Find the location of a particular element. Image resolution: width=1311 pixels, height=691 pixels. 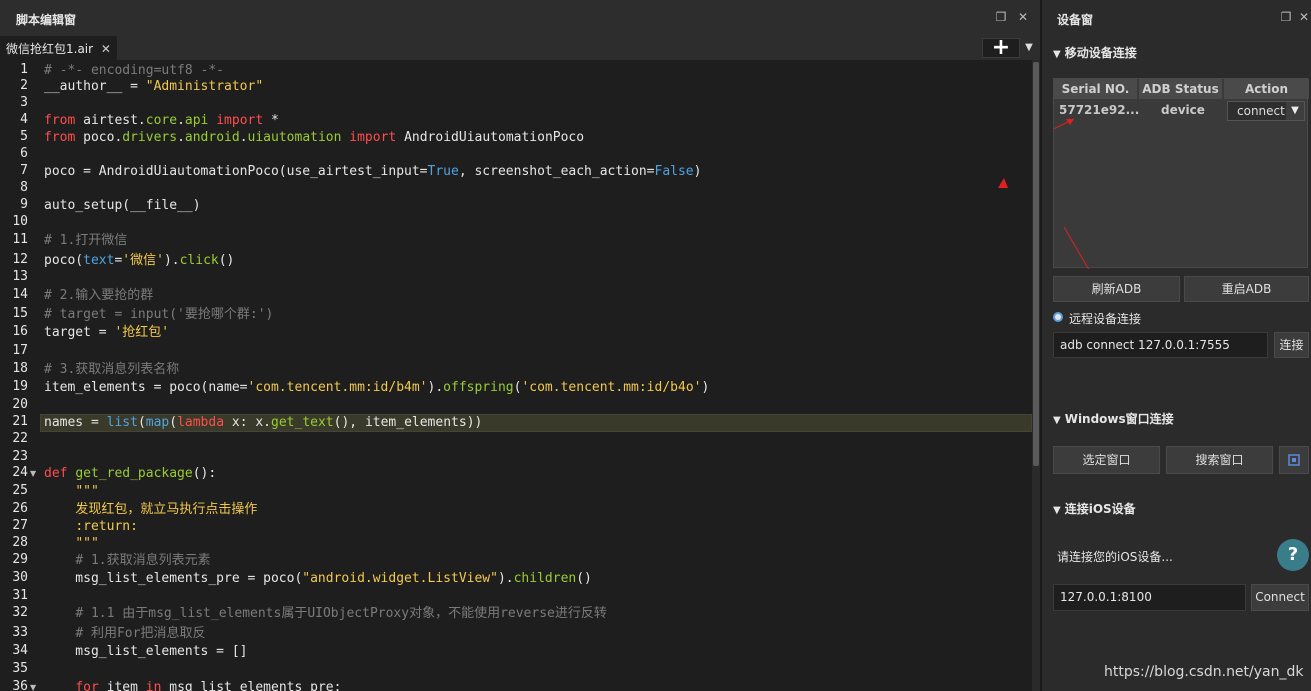

section-title: 连接iOS设备 is located at coordinates (1100, 509).